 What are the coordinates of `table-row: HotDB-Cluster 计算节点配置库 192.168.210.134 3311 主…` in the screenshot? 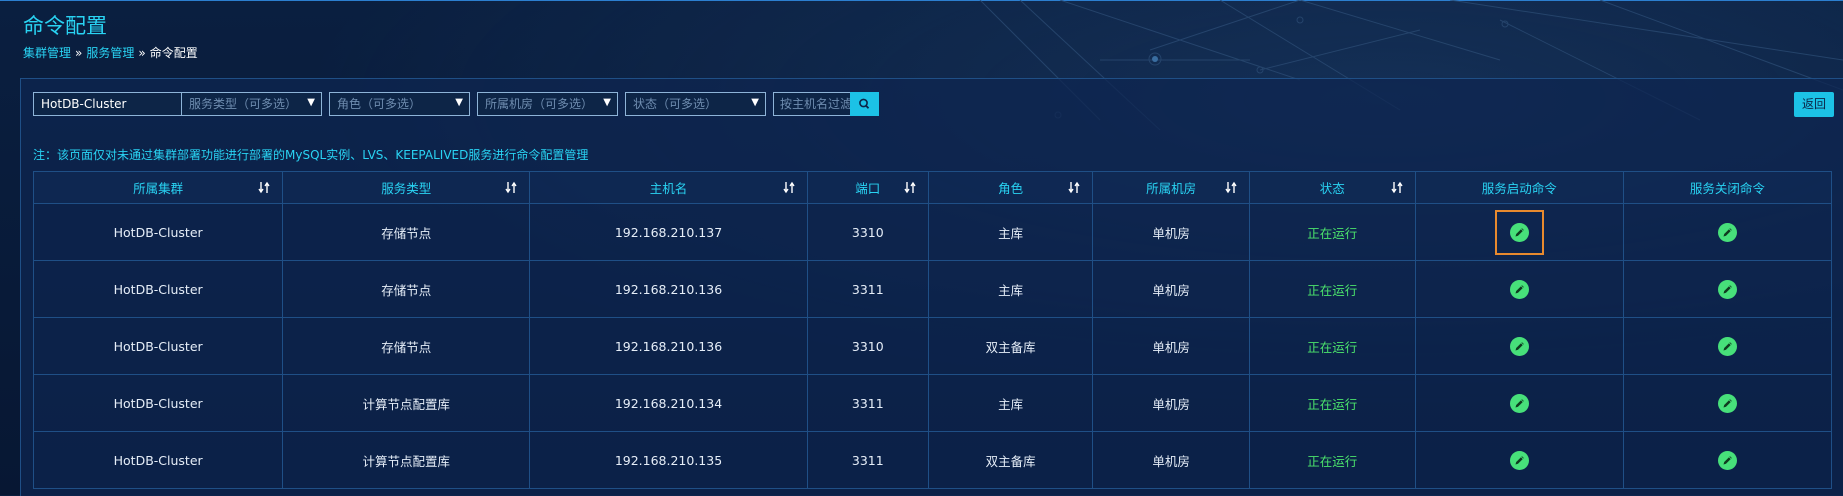 It's located at (932, 403).